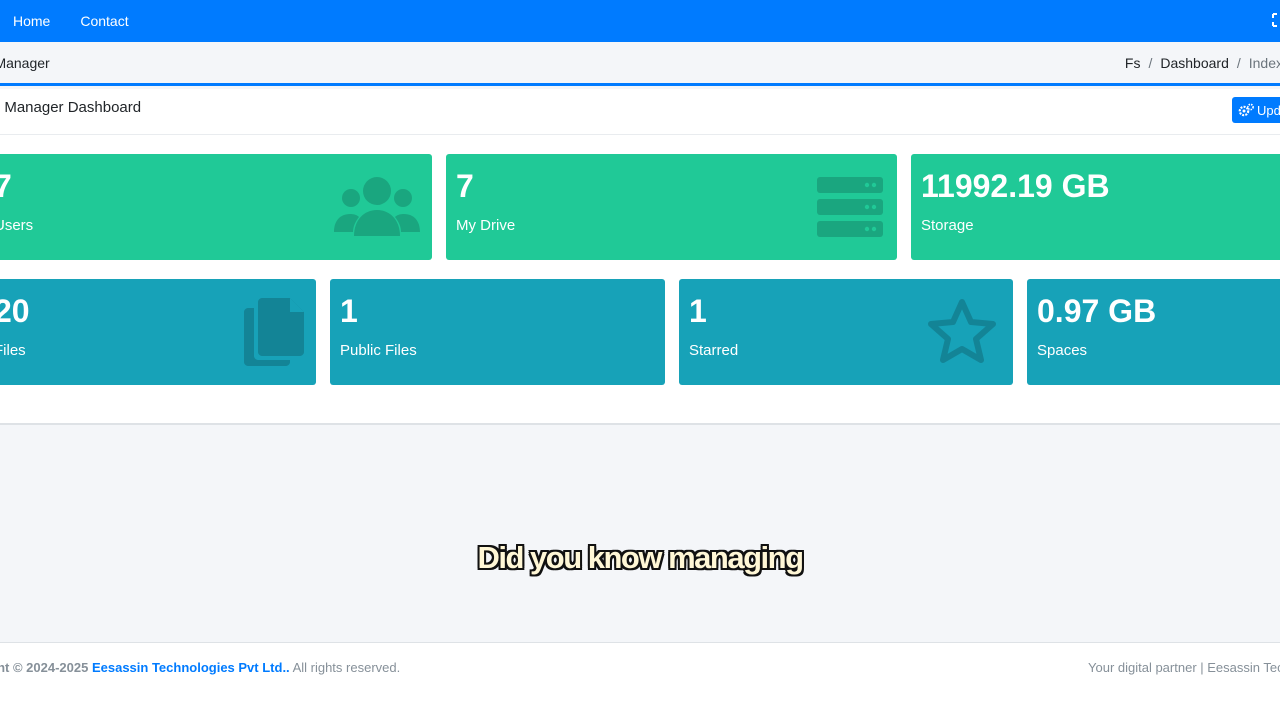 The width and height of the screenshot is (1280, 720). Describe the element at coordinates (104, 21) in the screenshot. I see `nav-contact-link: Contact` at that location.